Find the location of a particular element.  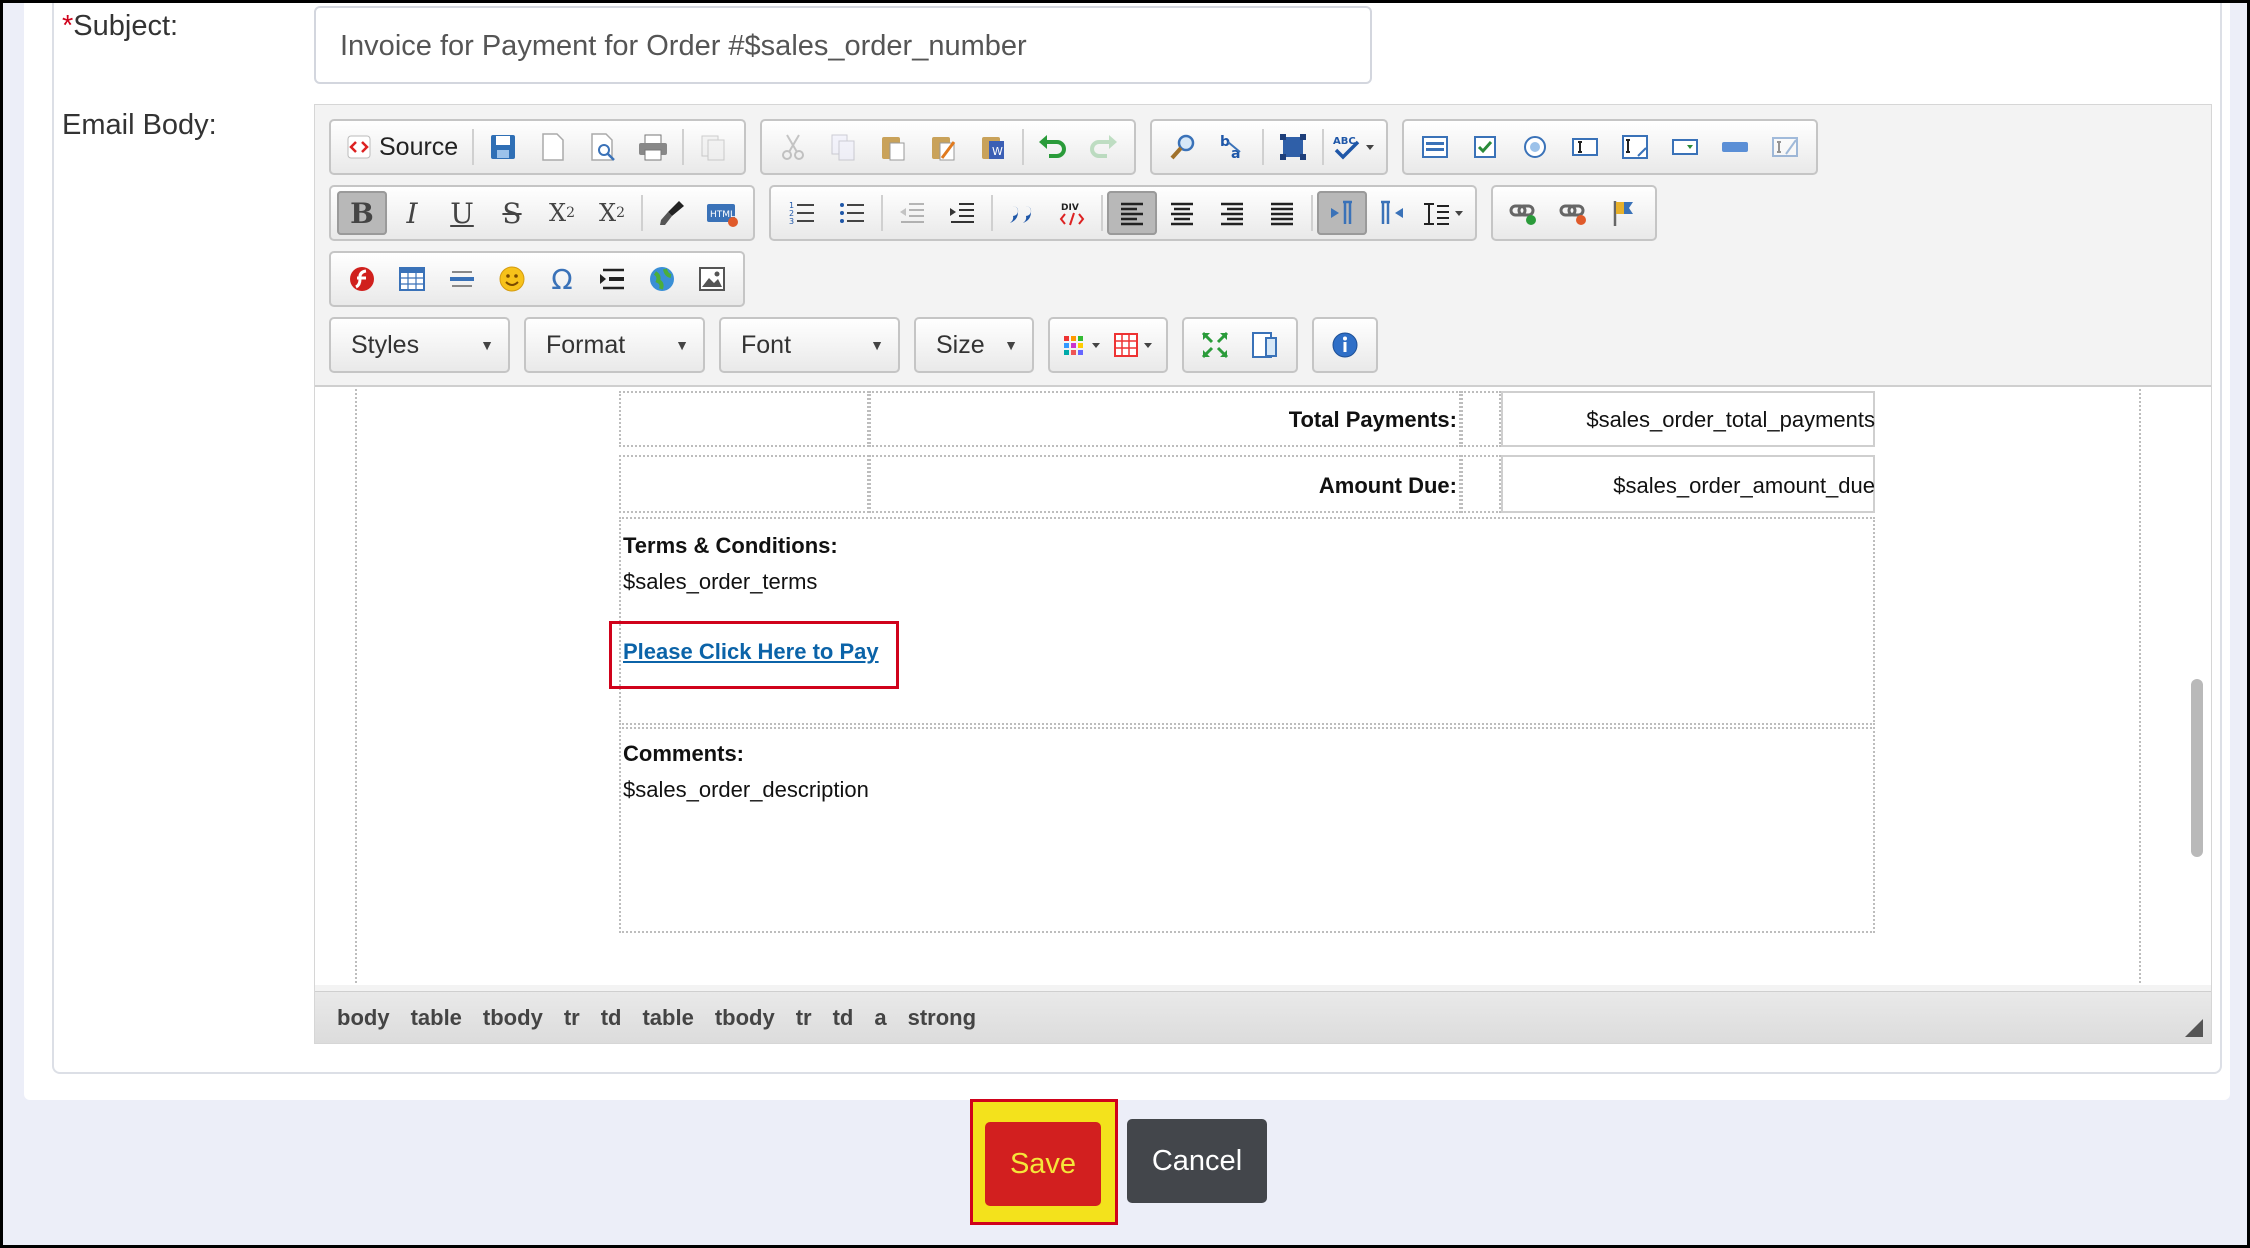

textarea-icon is located at coordinates (1635, 147).